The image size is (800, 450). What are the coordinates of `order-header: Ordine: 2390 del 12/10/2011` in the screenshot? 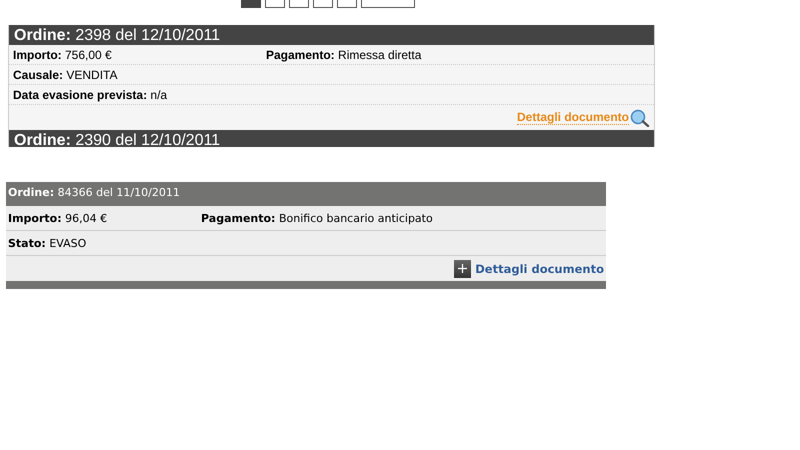 It's located at (331, 138).